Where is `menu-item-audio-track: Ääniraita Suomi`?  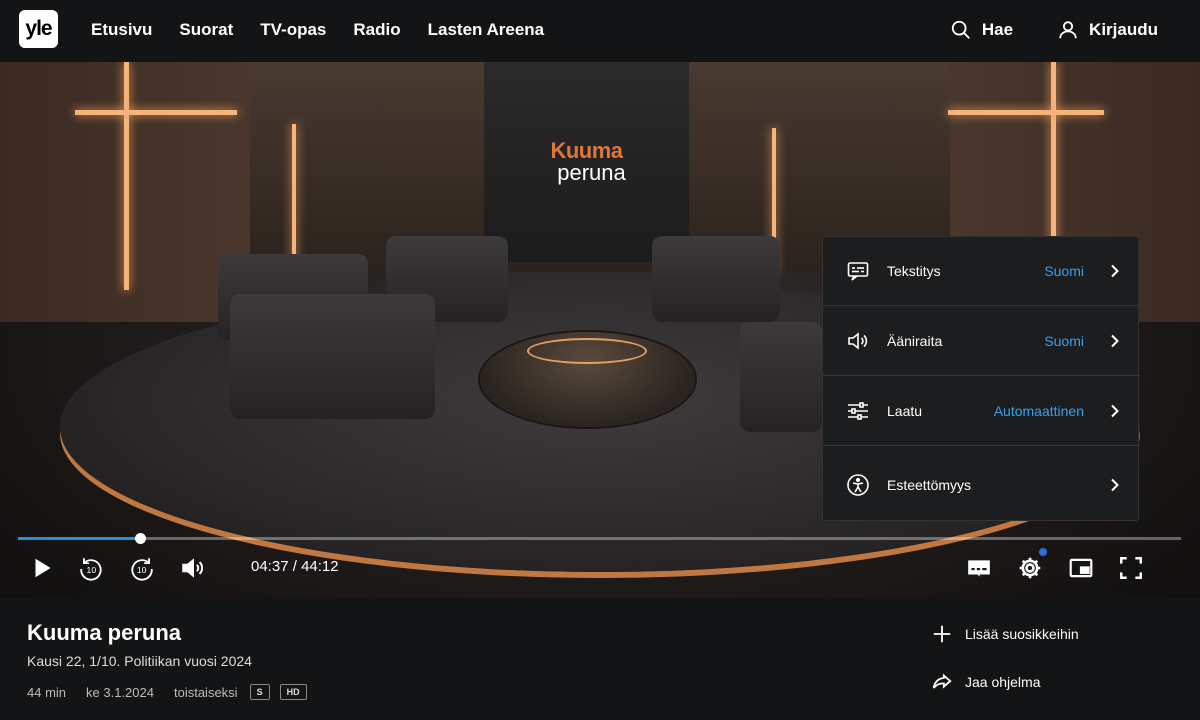
menu-item-audio-track: Ääniraita Suomi is located at coordinates (981, 341).